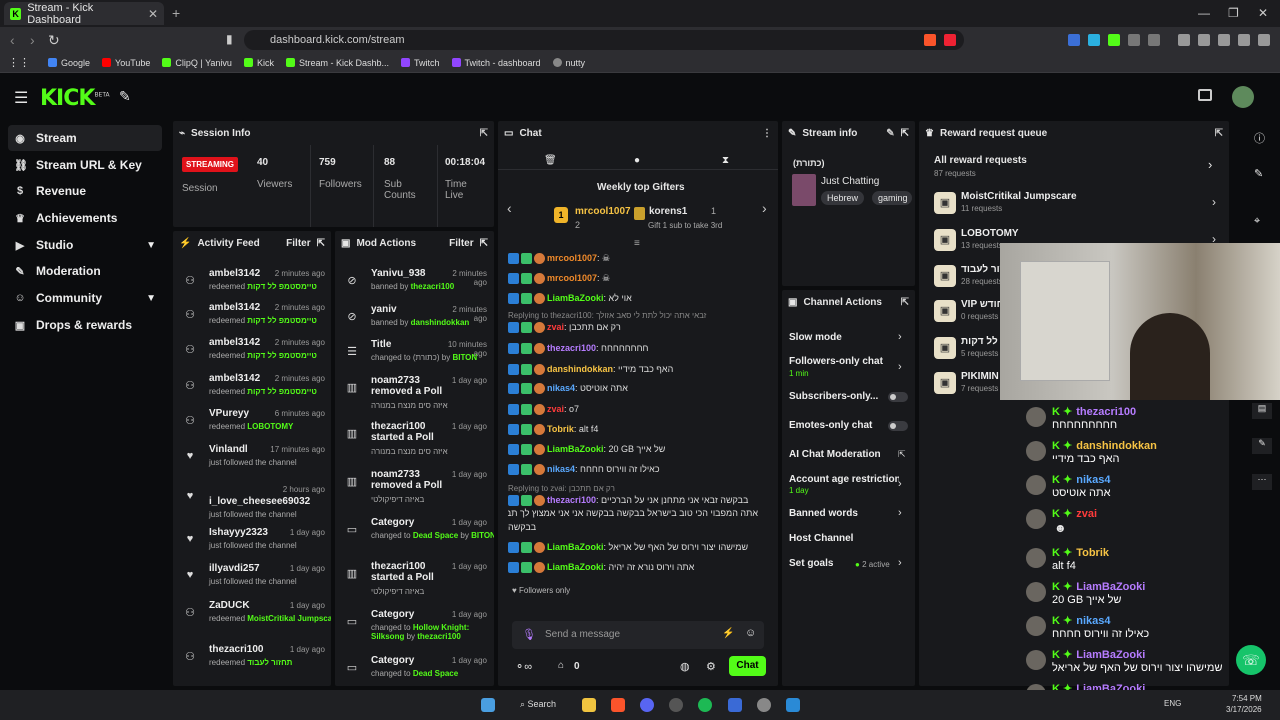  What do you see at coordinates (1184, 40) in the screenshot?
I see `sidebar-icon` at bounding box center [1184, 40].